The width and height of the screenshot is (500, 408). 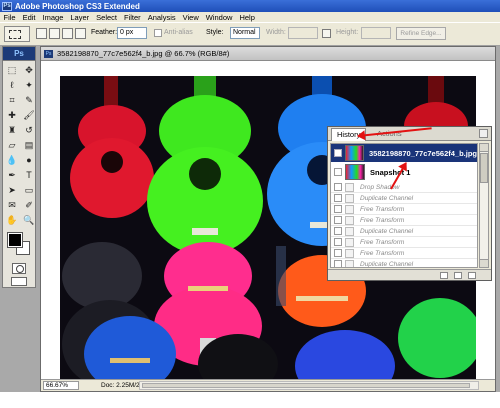 I want to click on style-select: Normal, so click(x=245, y=33).